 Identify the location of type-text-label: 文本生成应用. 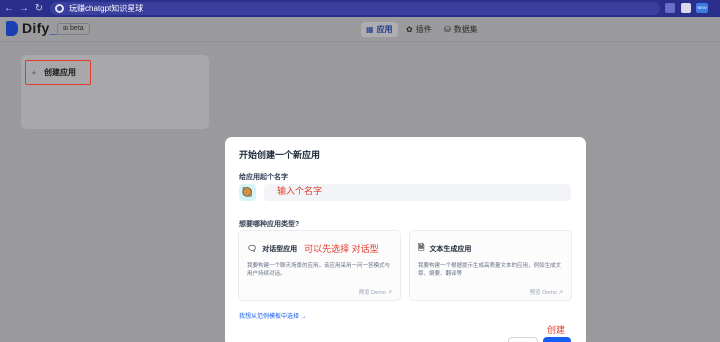
(450, 249).